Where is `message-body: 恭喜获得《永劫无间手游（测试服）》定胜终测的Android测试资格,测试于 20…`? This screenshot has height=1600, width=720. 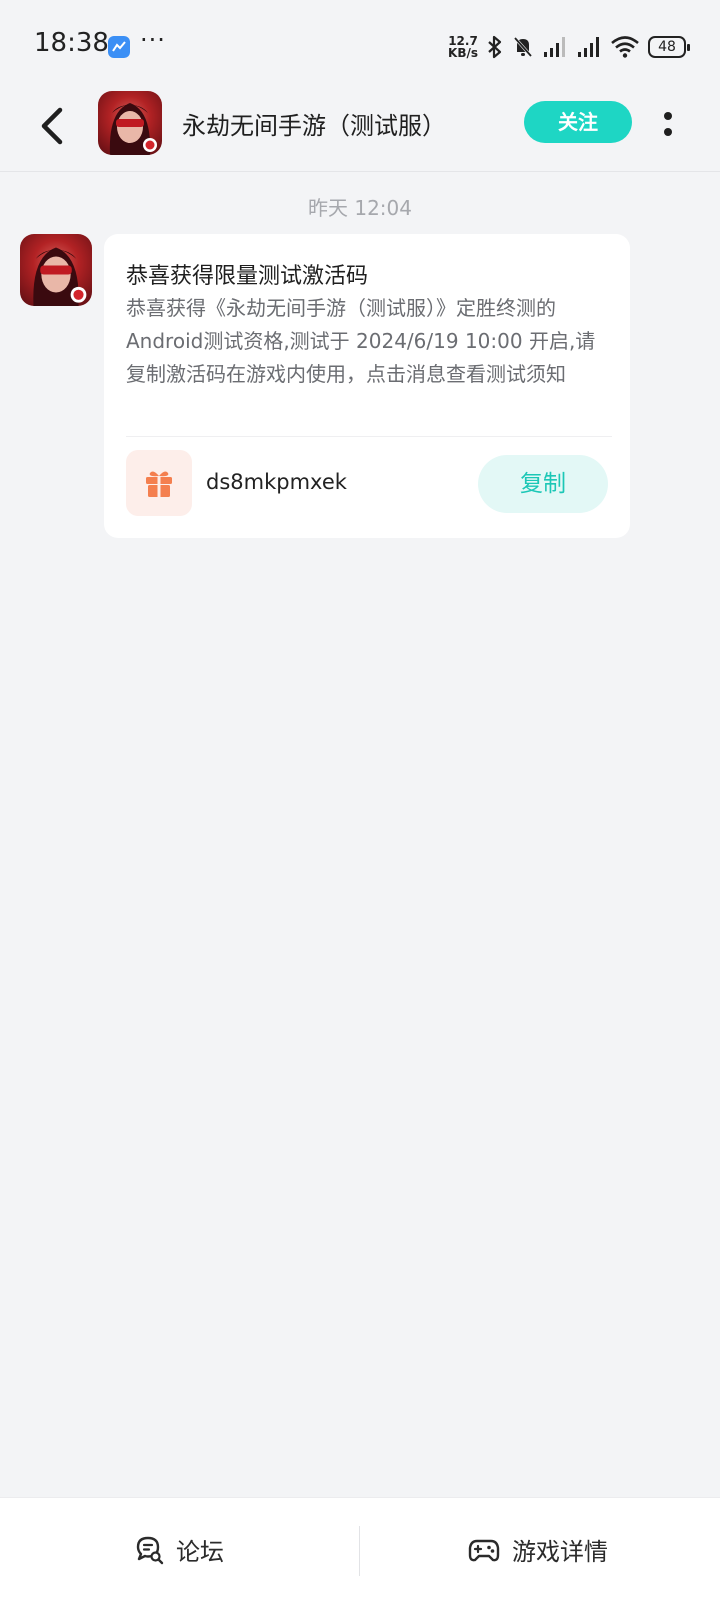 message-body: 恭喜获得《永劫无间手游（测试服）》定胜终测的Android测试资格,测试于 20… is located at coordinates (361, 341).